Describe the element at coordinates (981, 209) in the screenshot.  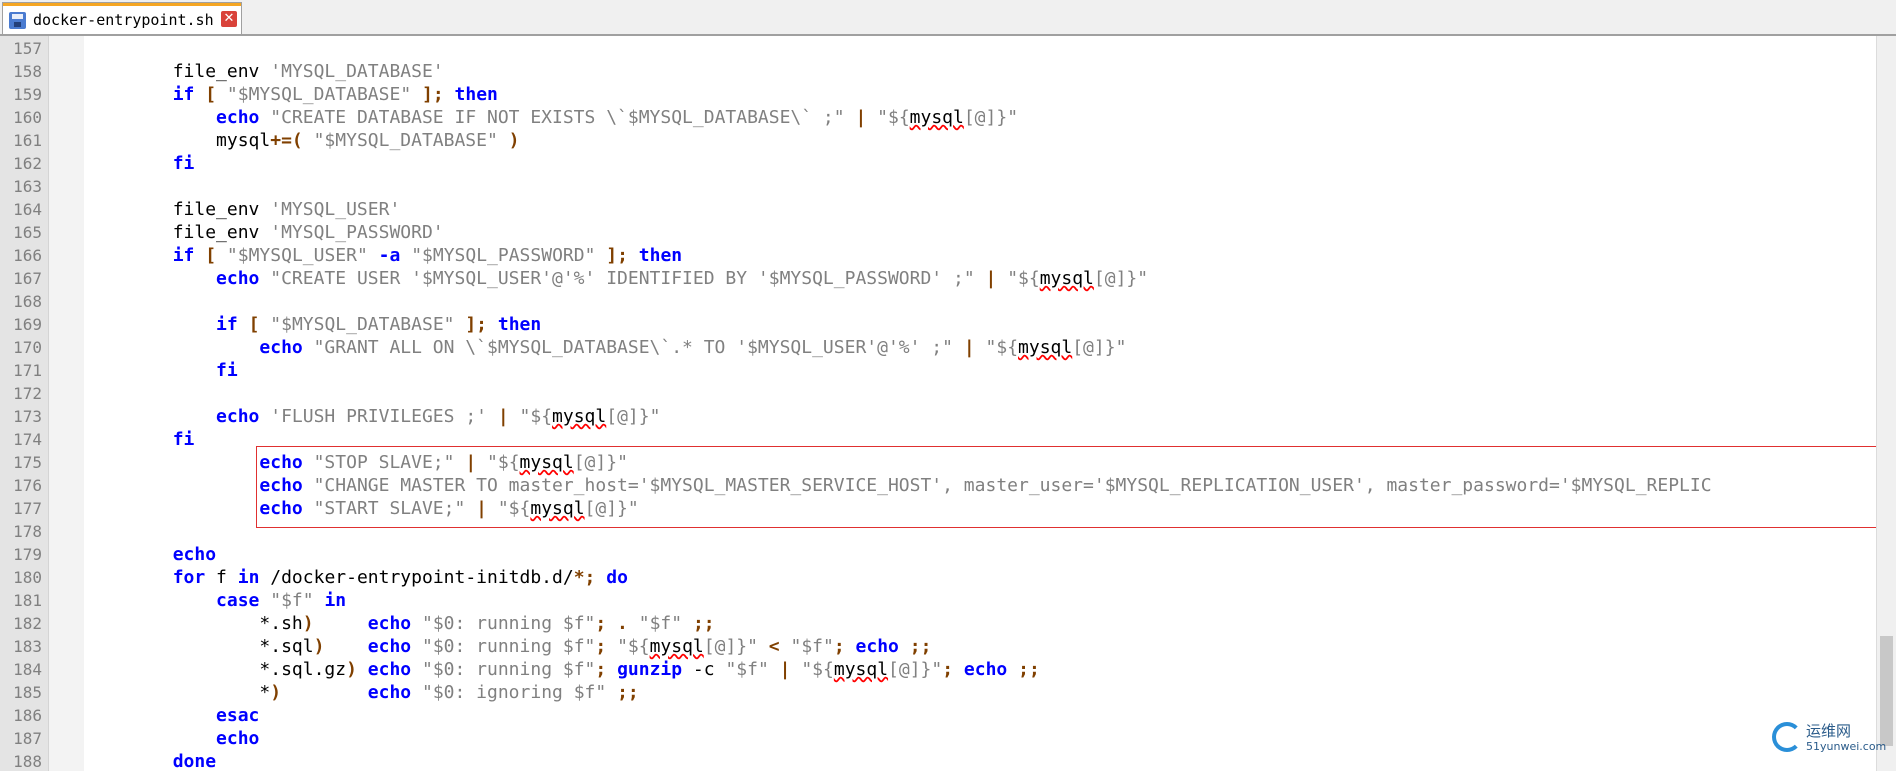
I see `code-line: file_env 'MYSQL_USER'` at that location.